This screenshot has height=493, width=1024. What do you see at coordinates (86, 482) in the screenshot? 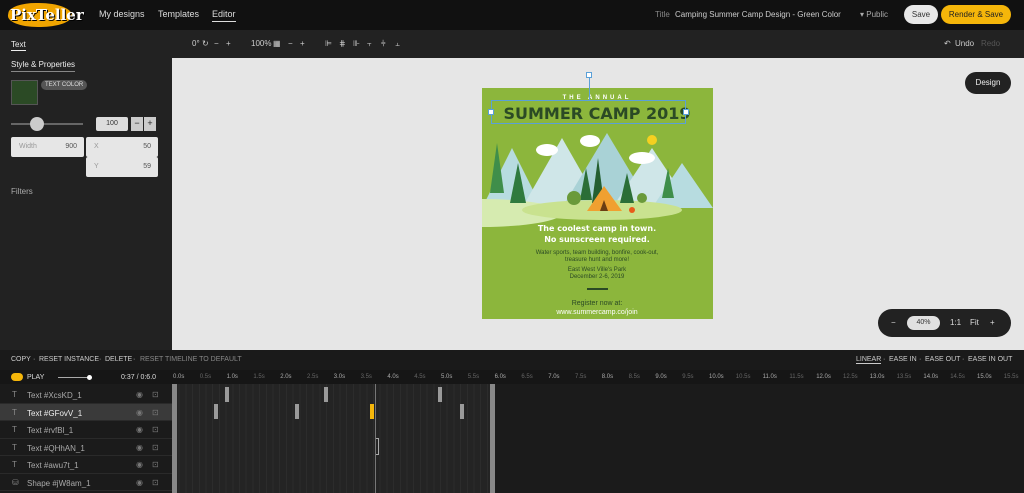
I see `layer-row: ⛁ Shape #jW8am_1 ◉ ⊡` at bounding box center [86, 482].